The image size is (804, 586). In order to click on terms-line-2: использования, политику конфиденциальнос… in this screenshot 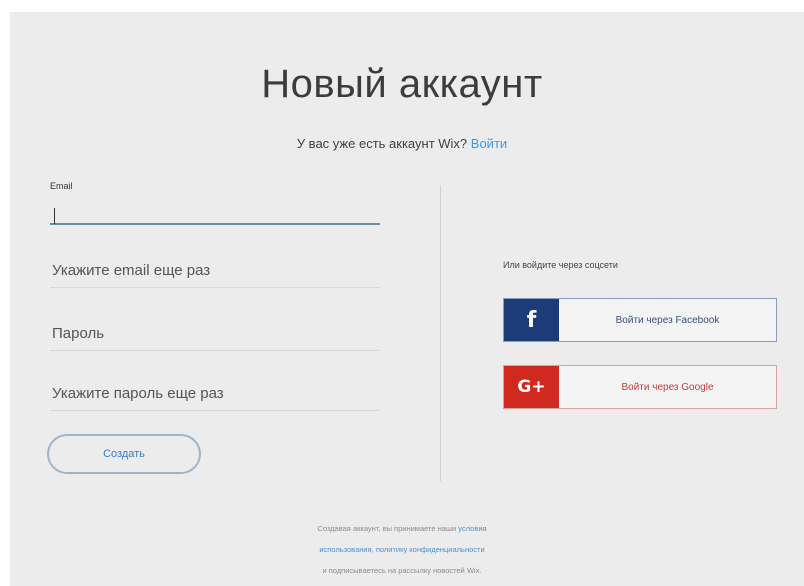, I will do `click(402, 549)`.